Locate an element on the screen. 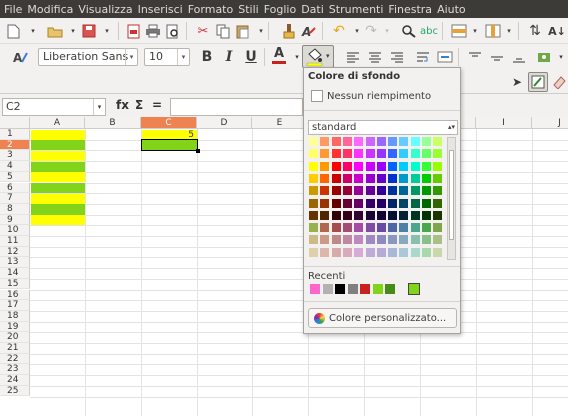 The height and width of the screenshot is (416, 568). cell-a3 is located at coordinates (58, 156).